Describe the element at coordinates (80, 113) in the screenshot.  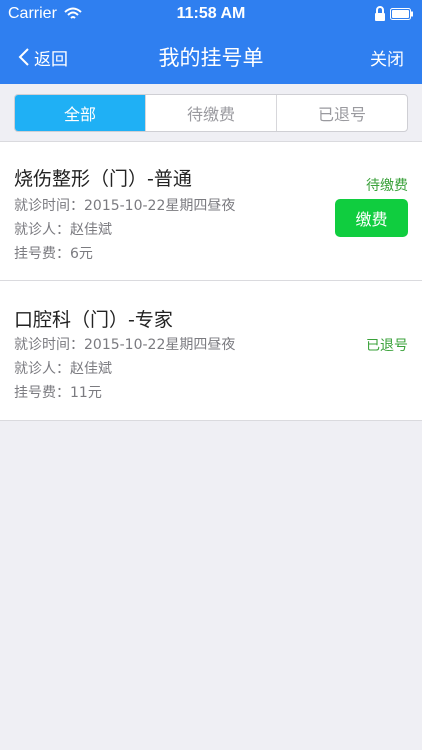
I see `tab-all: 全部` at that location.